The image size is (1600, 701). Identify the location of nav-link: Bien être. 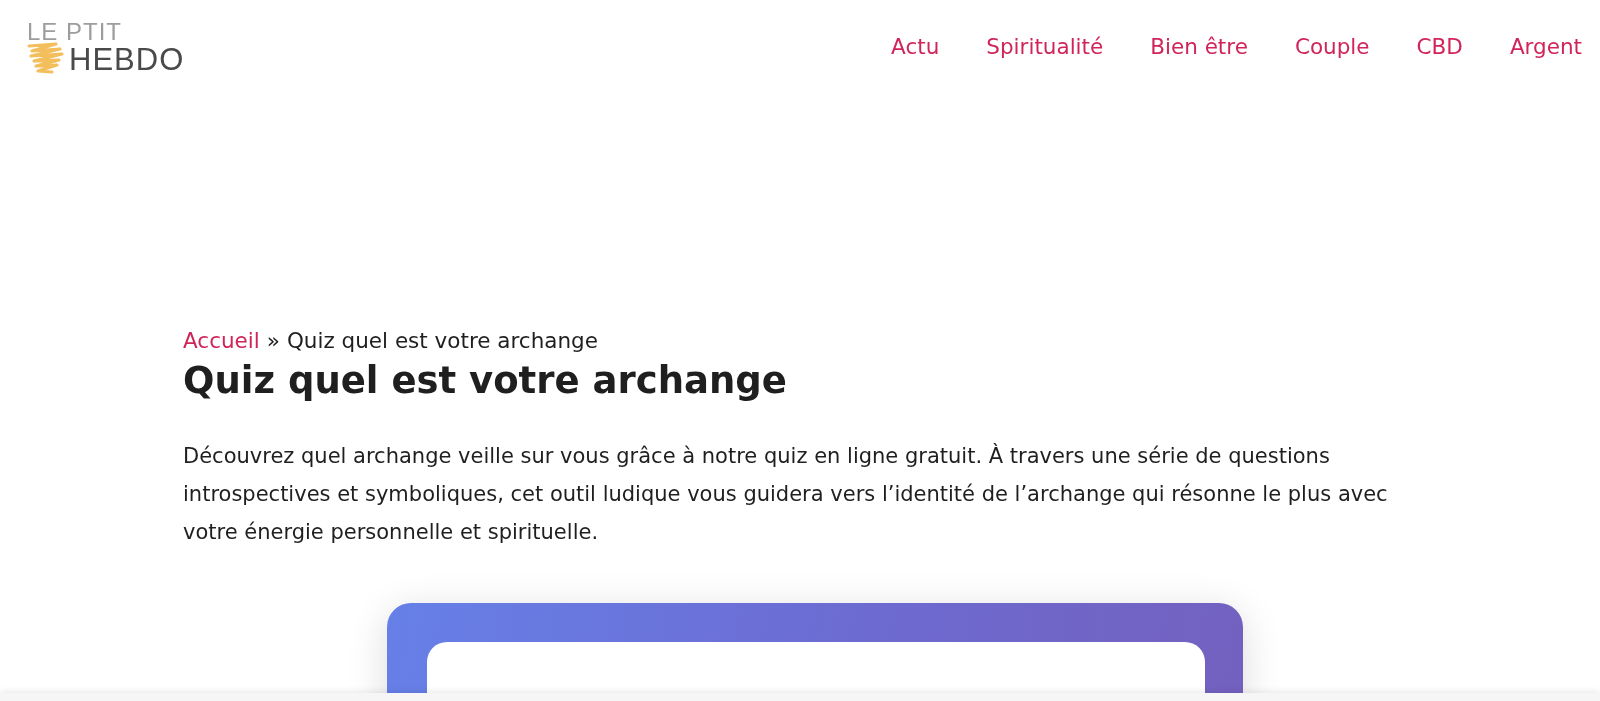
(1199, 46).